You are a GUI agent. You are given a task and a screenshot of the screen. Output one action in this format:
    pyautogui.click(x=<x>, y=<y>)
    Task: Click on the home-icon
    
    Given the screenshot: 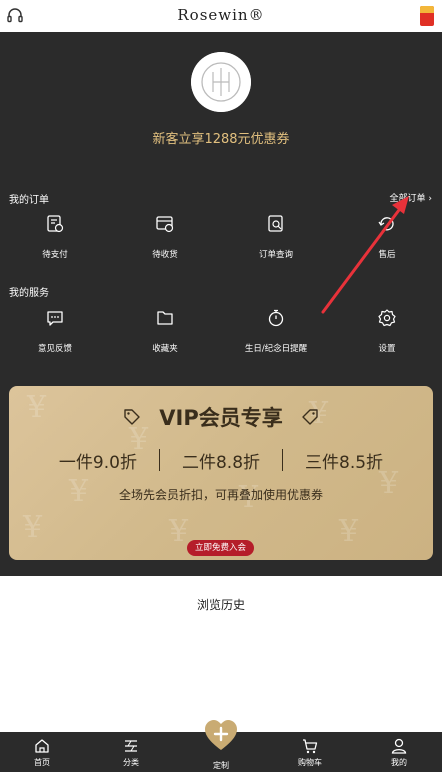 What is the action you would take?
    pyautogui.click(x=42, y=746)
    